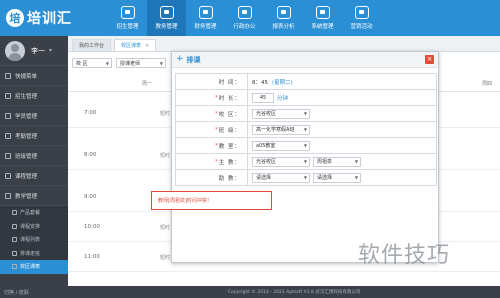 The height and width of the screenshot is (298, 500). What do you see at coordinates (281, 177) in the screenshot?
I see `assistant-campus-select: 请选择 ▼` at bounding box center [281, 177].